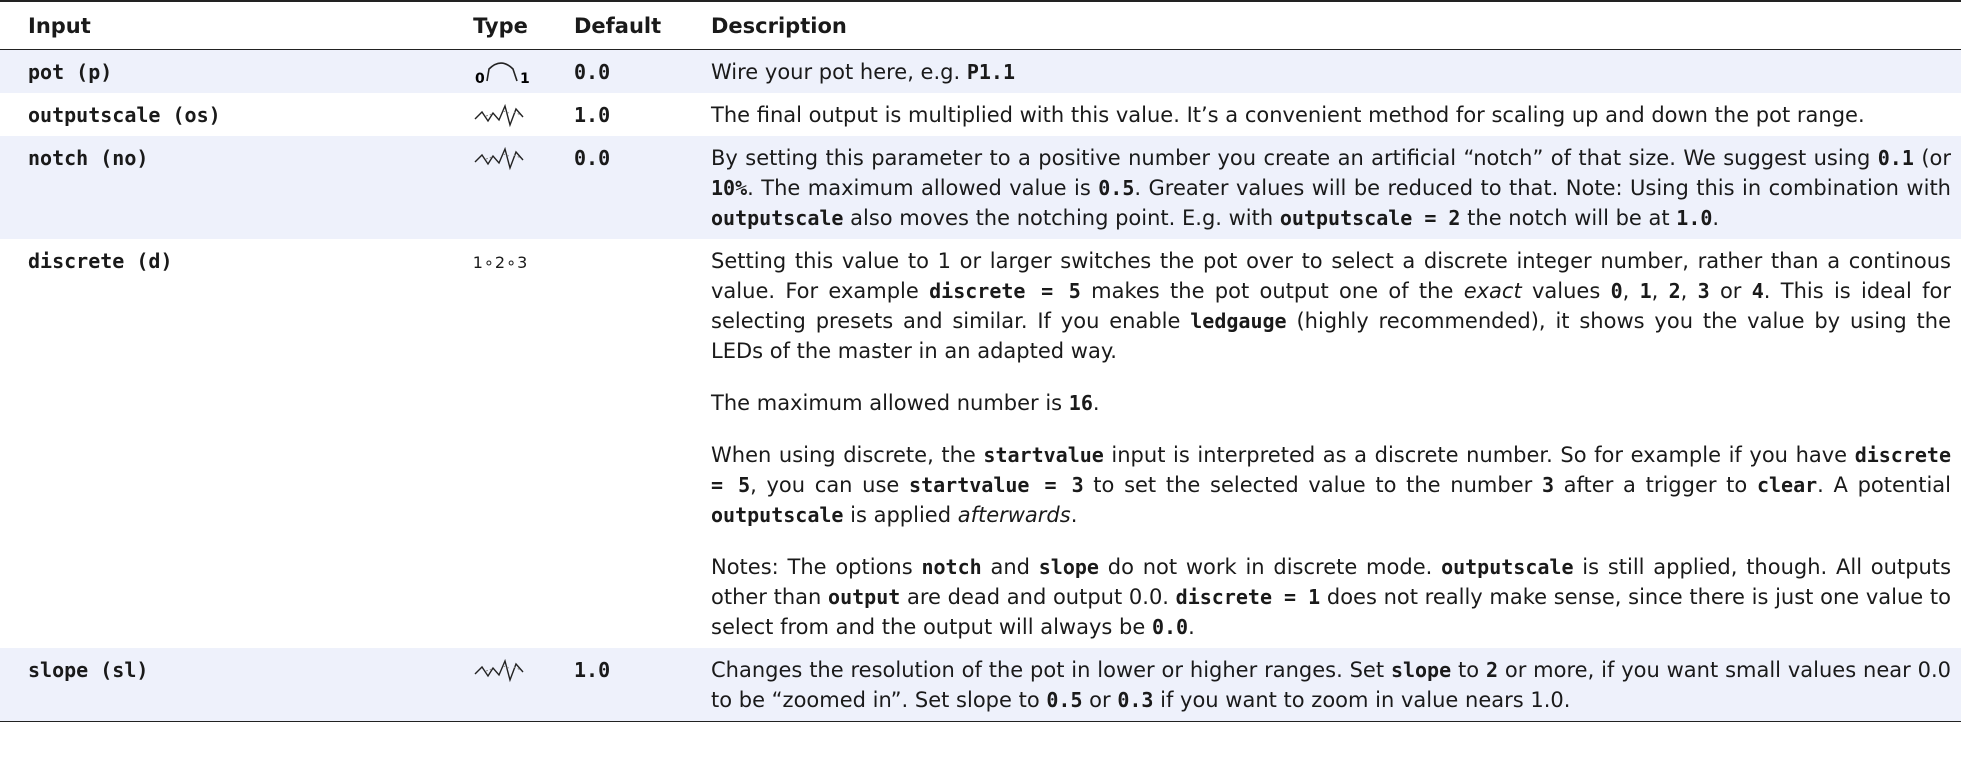 This screenshot has height=778, width=1961. Describe the element at coordinates (59, 25) in the screenshot. I see `header-input: Input` at that location.